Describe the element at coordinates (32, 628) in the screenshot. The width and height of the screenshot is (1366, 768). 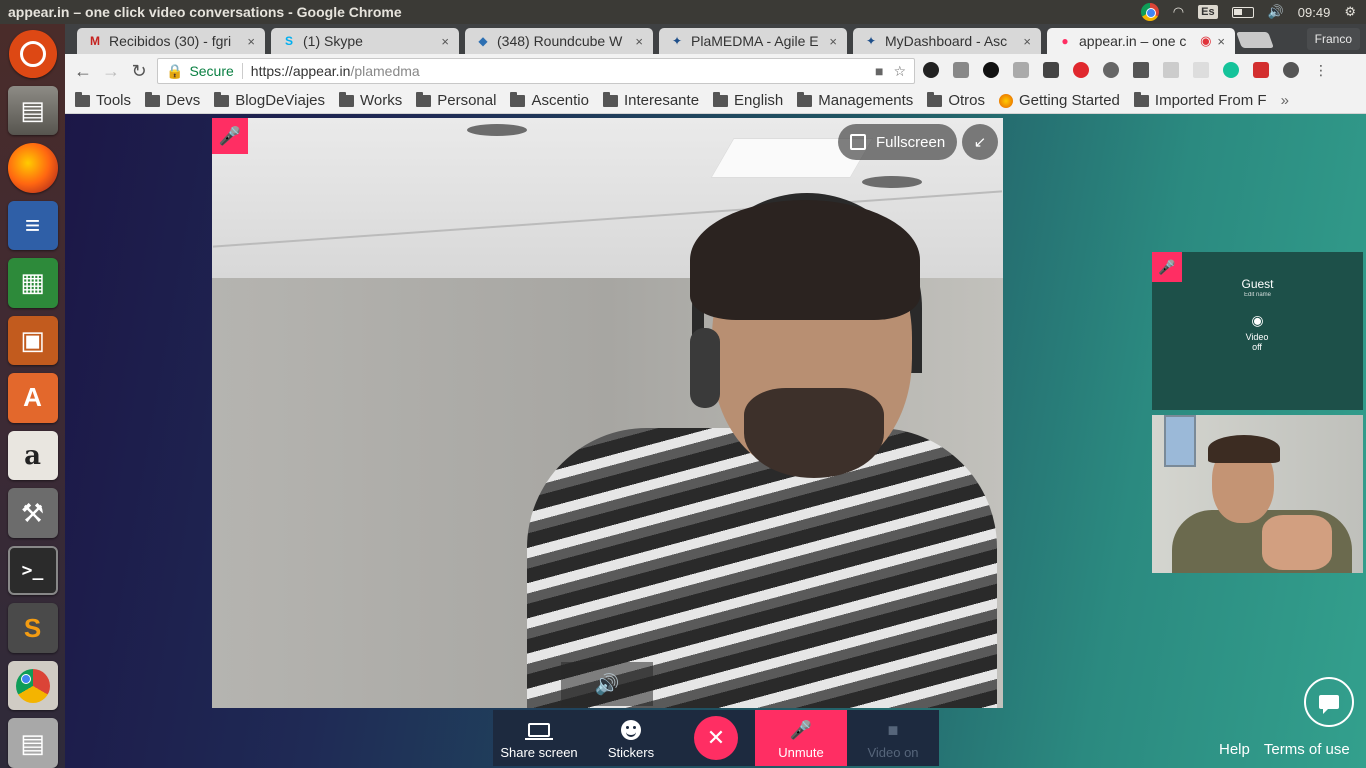
I see `sublime-icon: S` at that location.